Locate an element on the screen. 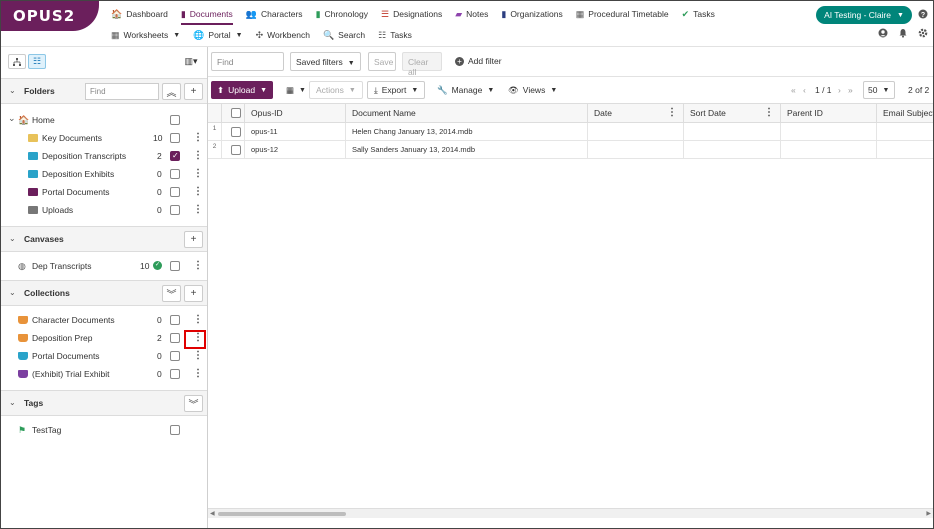  collapse-all-button: ︽ is located at coordinates (171, 91).